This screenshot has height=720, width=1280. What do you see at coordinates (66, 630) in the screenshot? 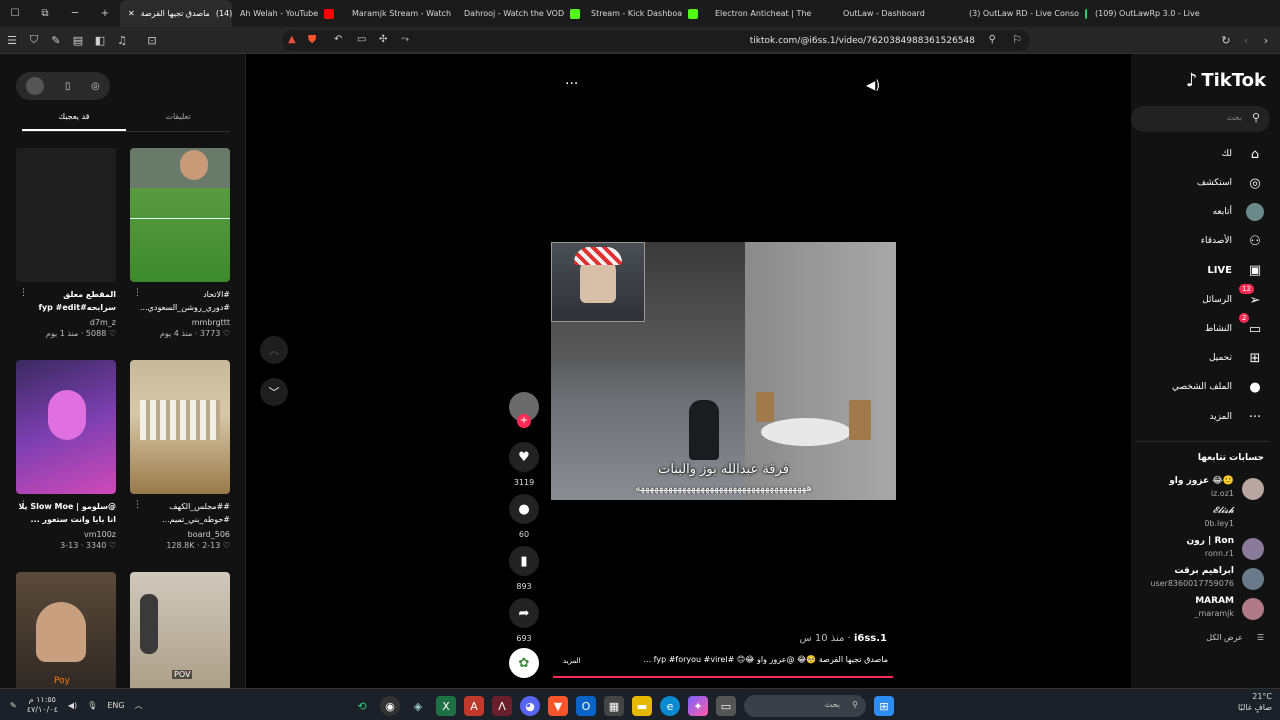
I see `video-card: Poy` at bounding box center [66, 630].